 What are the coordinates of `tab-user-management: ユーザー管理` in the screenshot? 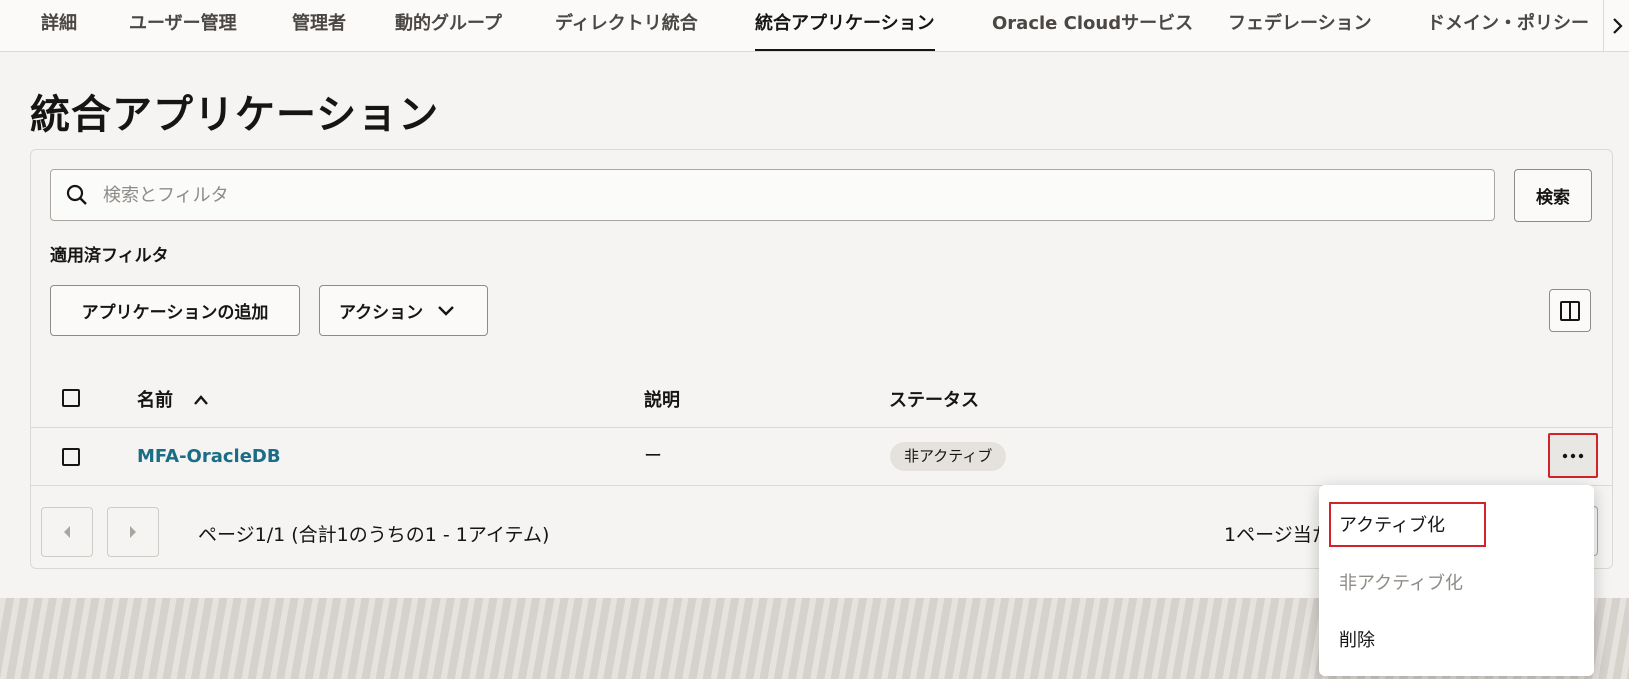 It's located at (183, 25).